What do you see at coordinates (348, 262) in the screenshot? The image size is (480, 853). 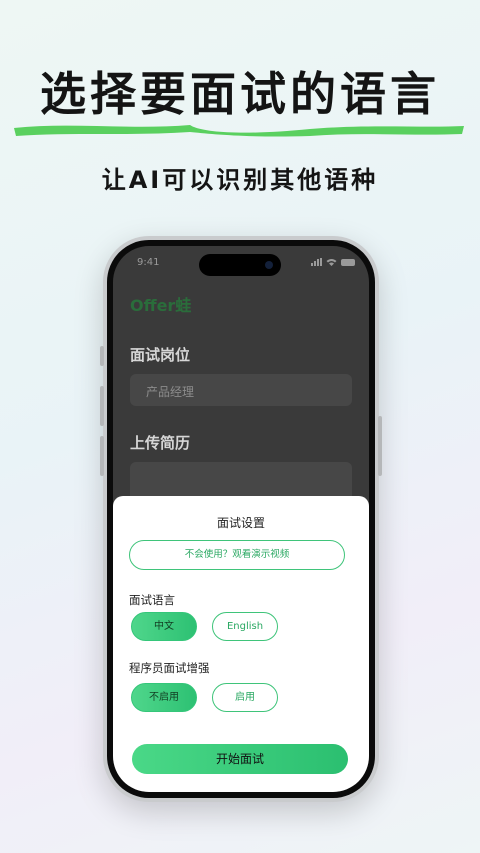 I see `battery-icon` at bounding box center [348, 262].